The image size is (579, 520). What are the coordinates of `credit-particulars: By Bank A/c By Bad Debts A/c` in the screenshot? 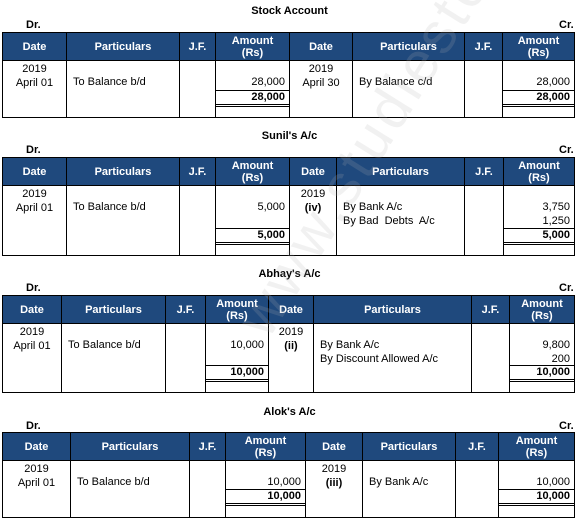 It's located at (400, 220).